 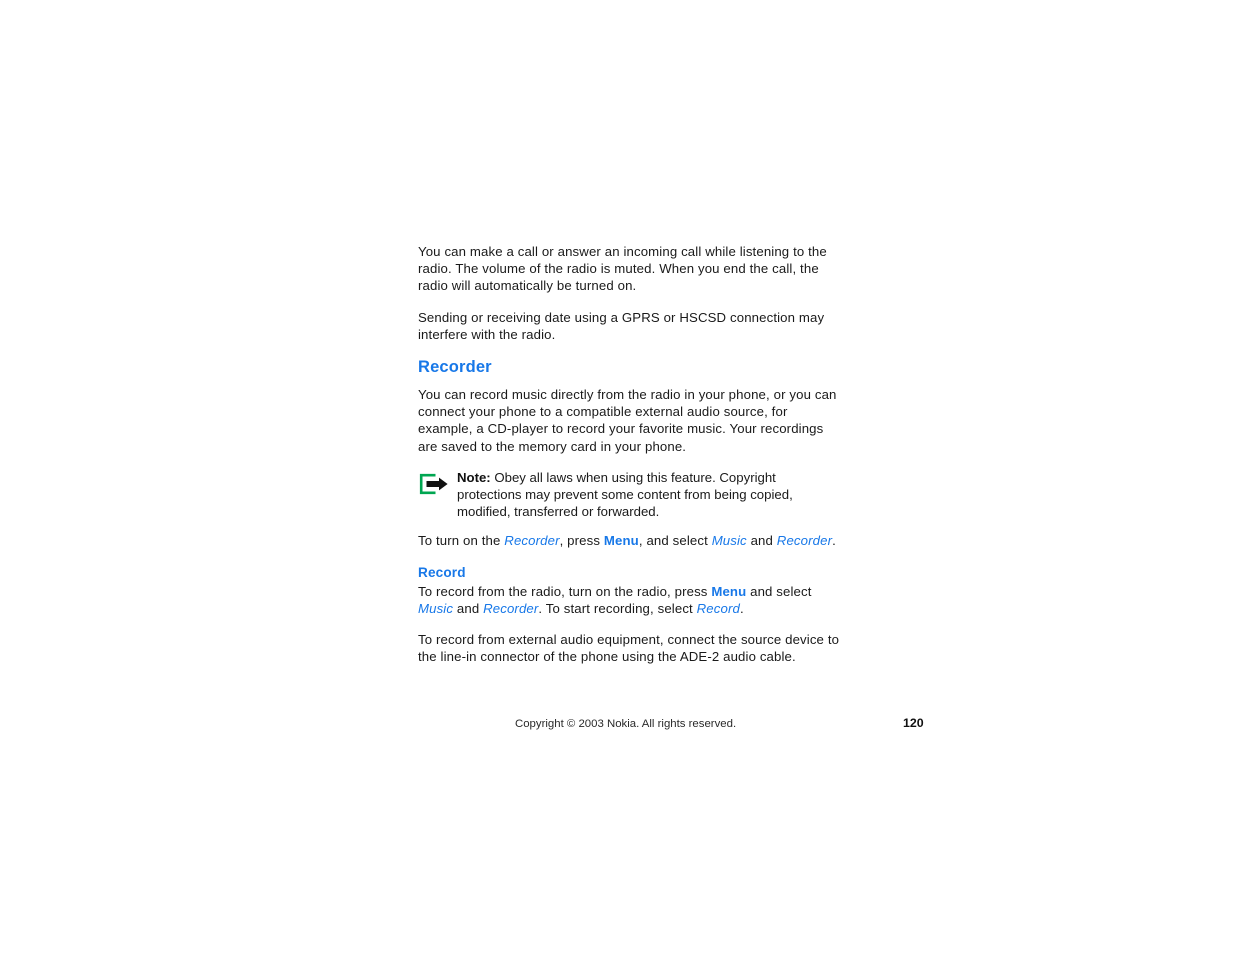 I want to click on turnon-seg1: To turn on the, so click(x=461, y=541).